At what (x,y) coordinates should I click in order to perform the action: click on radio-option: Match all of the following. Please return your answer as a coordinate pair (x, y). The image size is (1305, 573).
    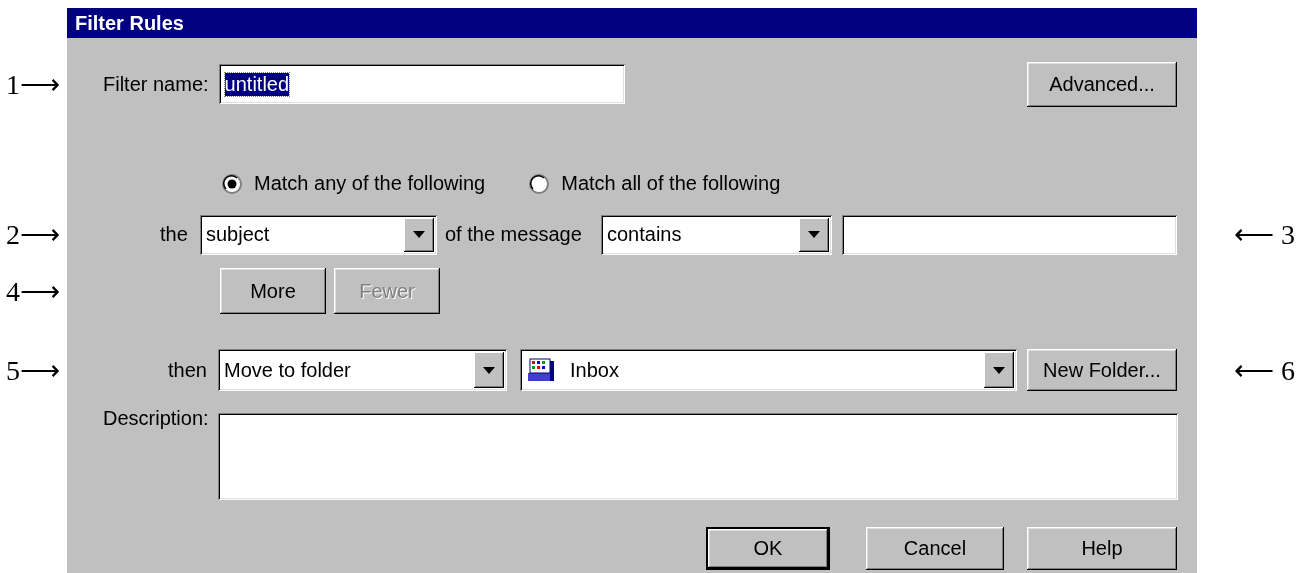
    Looking at the image, I should click on (655, 183).